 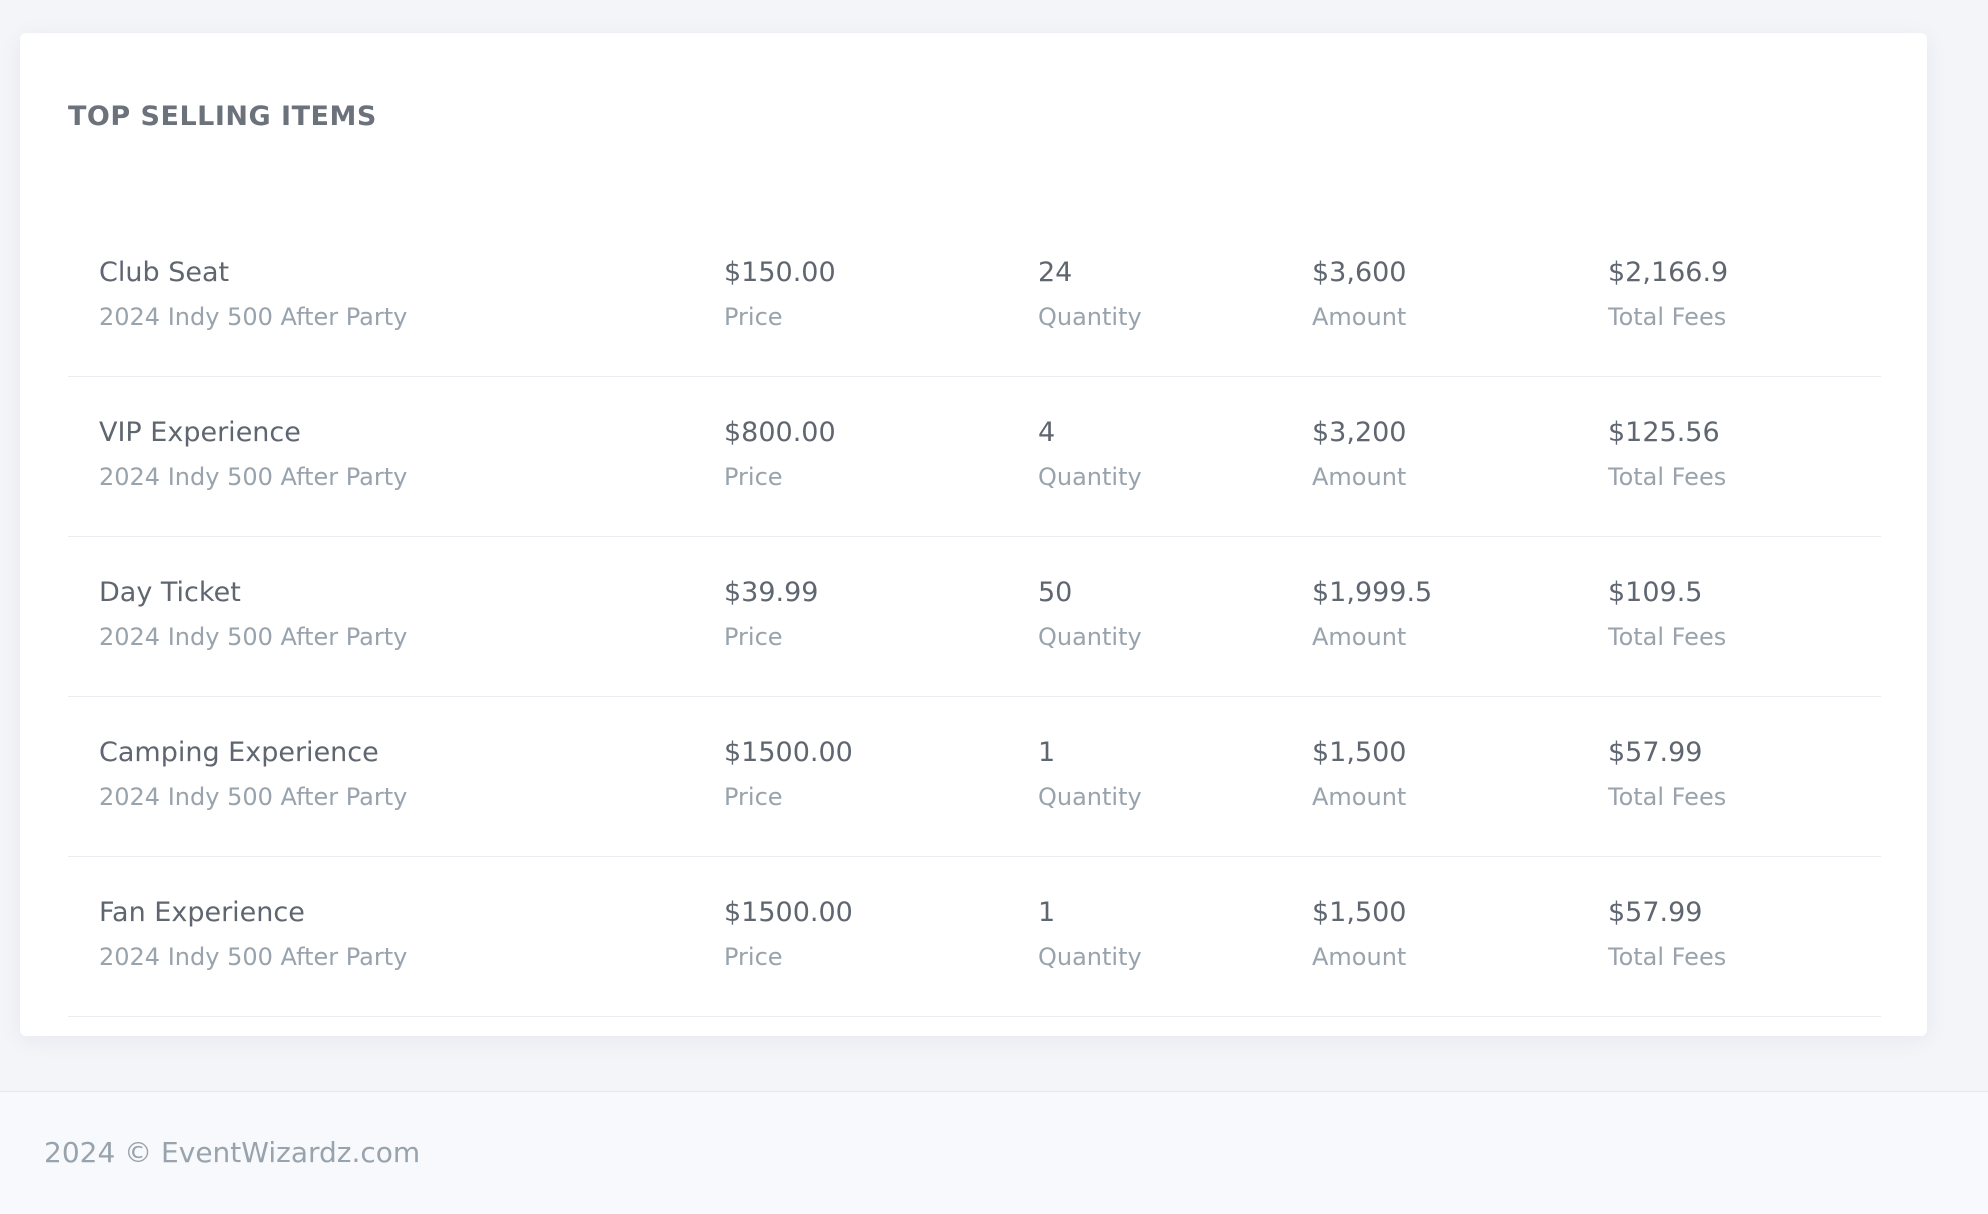 What do you see at coordinates (1667, 614) in the screenshot?
I see `item-fees-cell: $109.5 Total Fees` at bounding box center [1667, 614].